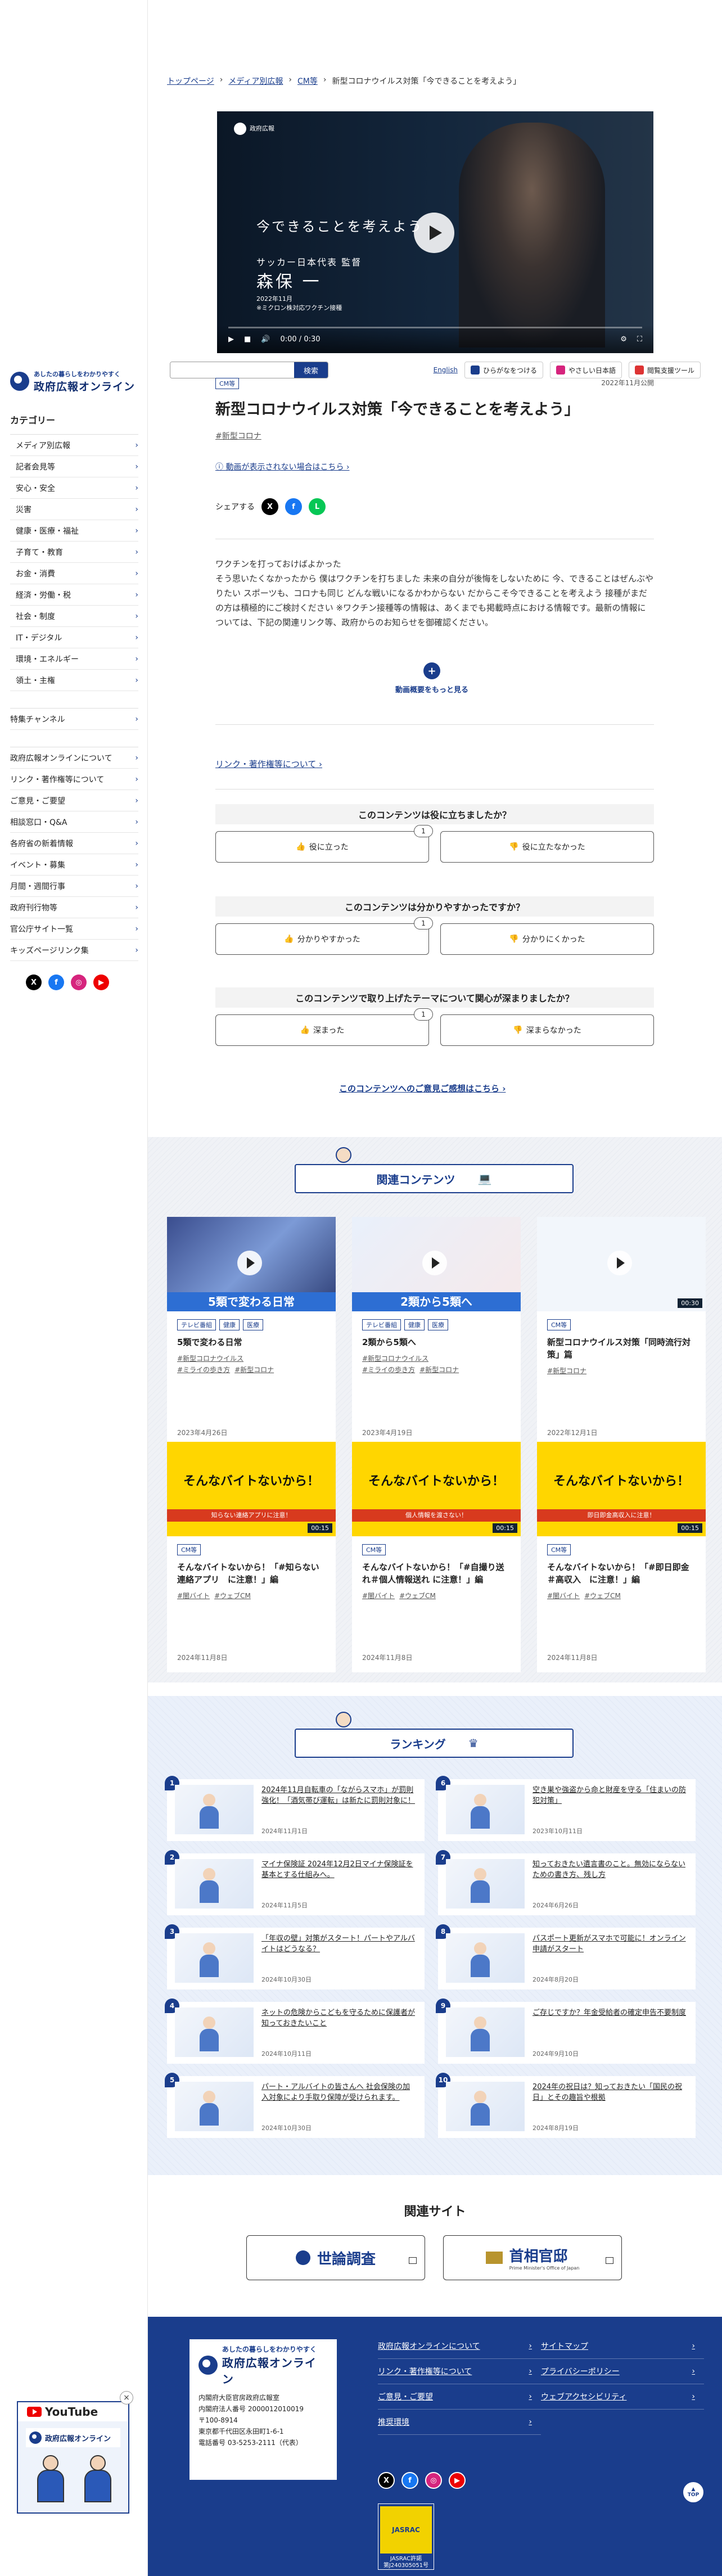  I want to click on sidebar-item-links: リンク・著作権等について ›, so click(74, 779).